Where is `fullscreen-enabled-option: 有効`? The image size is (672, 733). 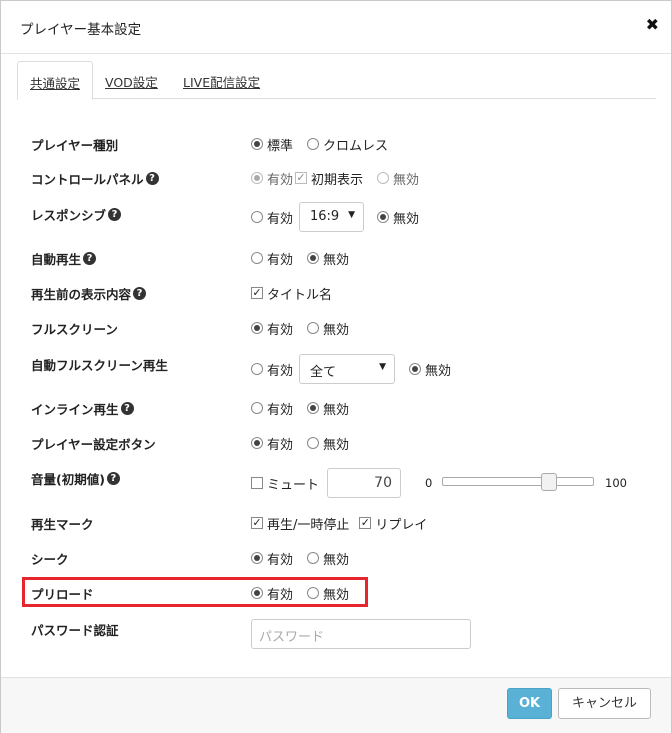 fullscreen-enabled-option: 有効 is located at coordinates (272, 328).